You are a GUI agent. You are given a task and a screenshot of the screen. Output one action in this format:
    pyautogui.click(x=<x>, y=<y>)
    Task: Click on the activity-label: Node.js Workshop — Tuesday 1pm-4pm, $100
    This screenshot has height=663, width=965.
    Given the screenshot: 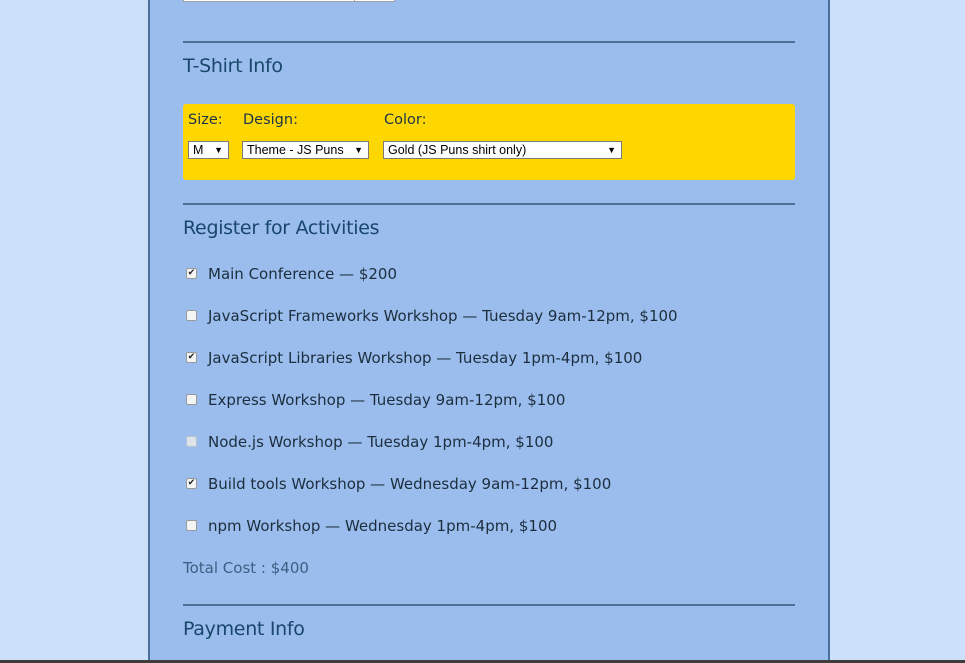 What is the action you would take?
    pyautogui.click(x=381, y=442)
    